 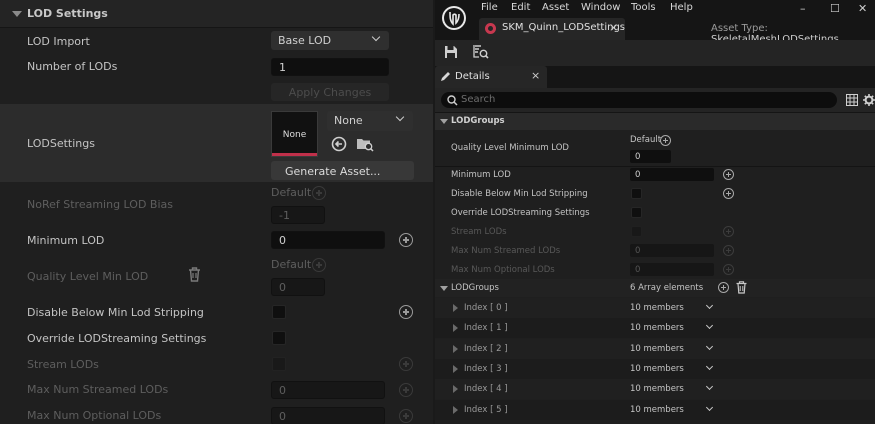 I want to click on menu-tools: Tools, so click(x=643, y=7).